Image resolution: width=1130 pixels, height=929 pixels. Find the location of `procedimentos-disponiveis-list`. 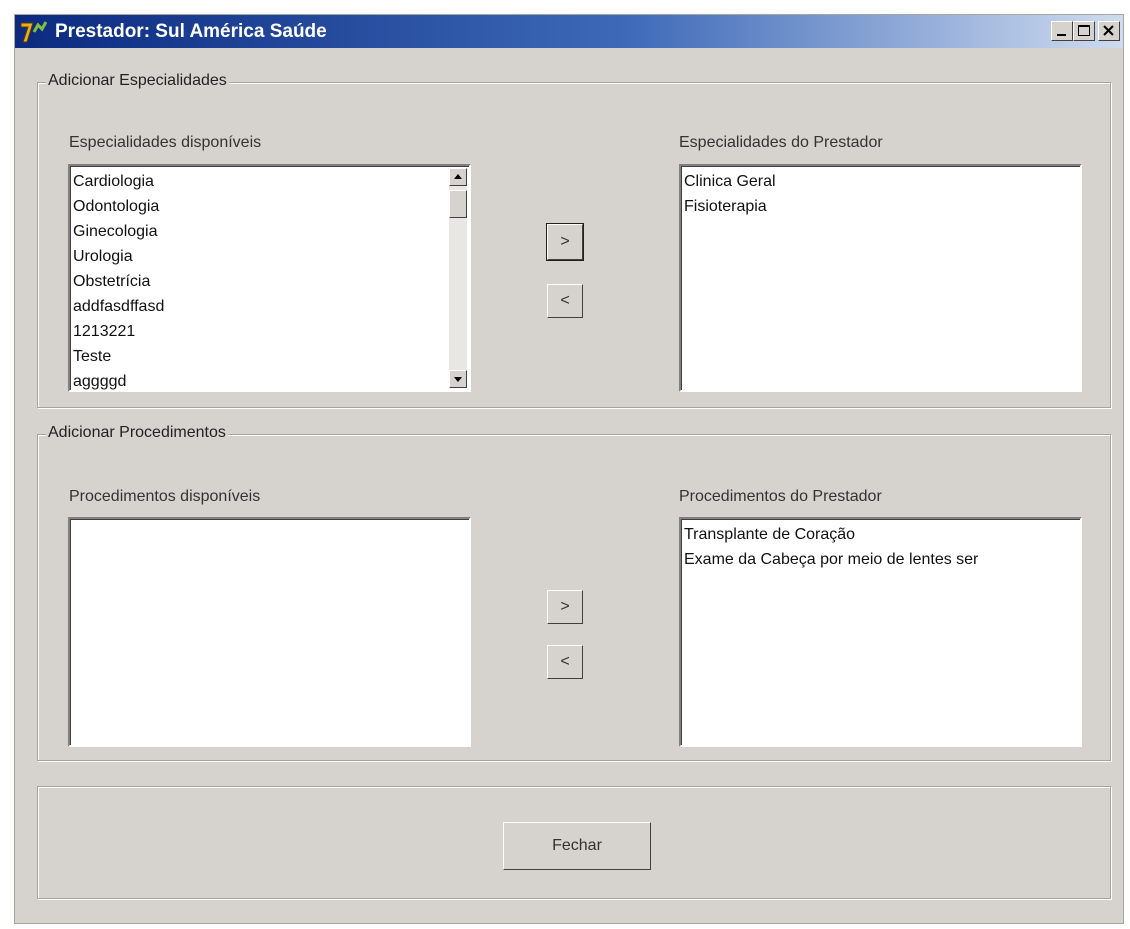

procedimentos-disponiveis-list is located at coordinates (269, 632).